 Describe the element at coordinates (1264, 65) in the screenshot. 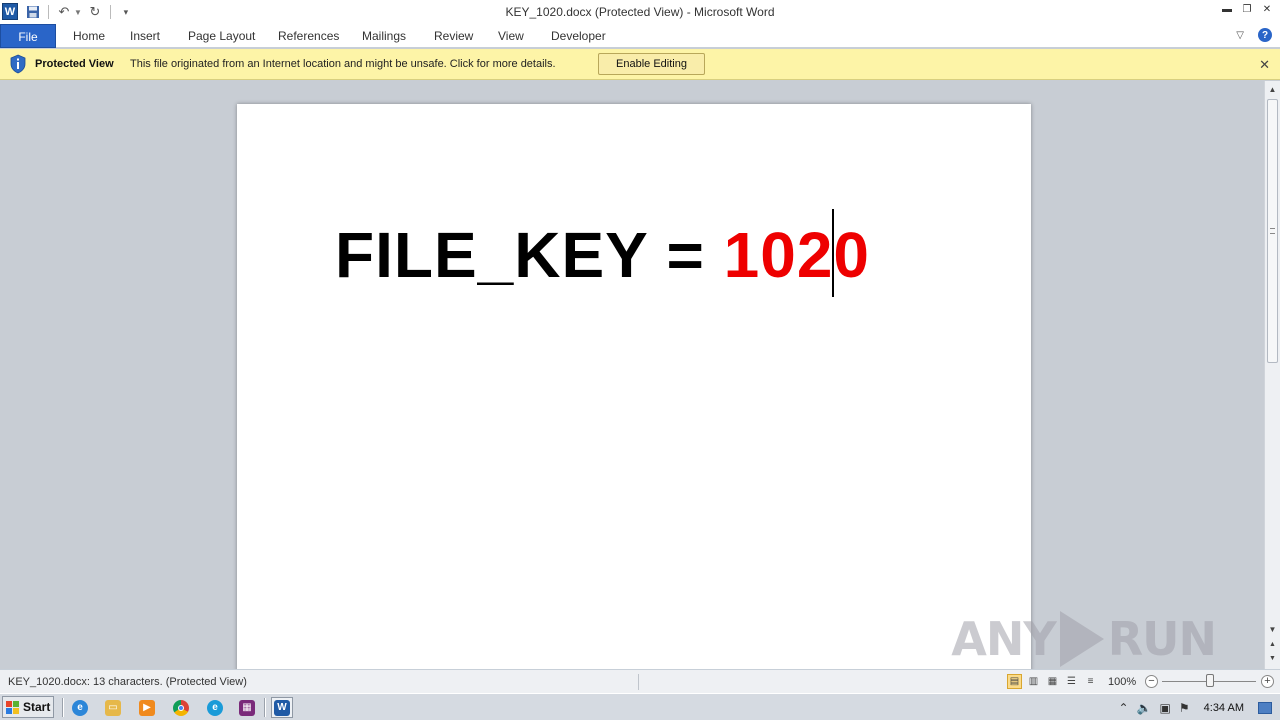

I see `close-message-bar-icon: ✕` at that location.